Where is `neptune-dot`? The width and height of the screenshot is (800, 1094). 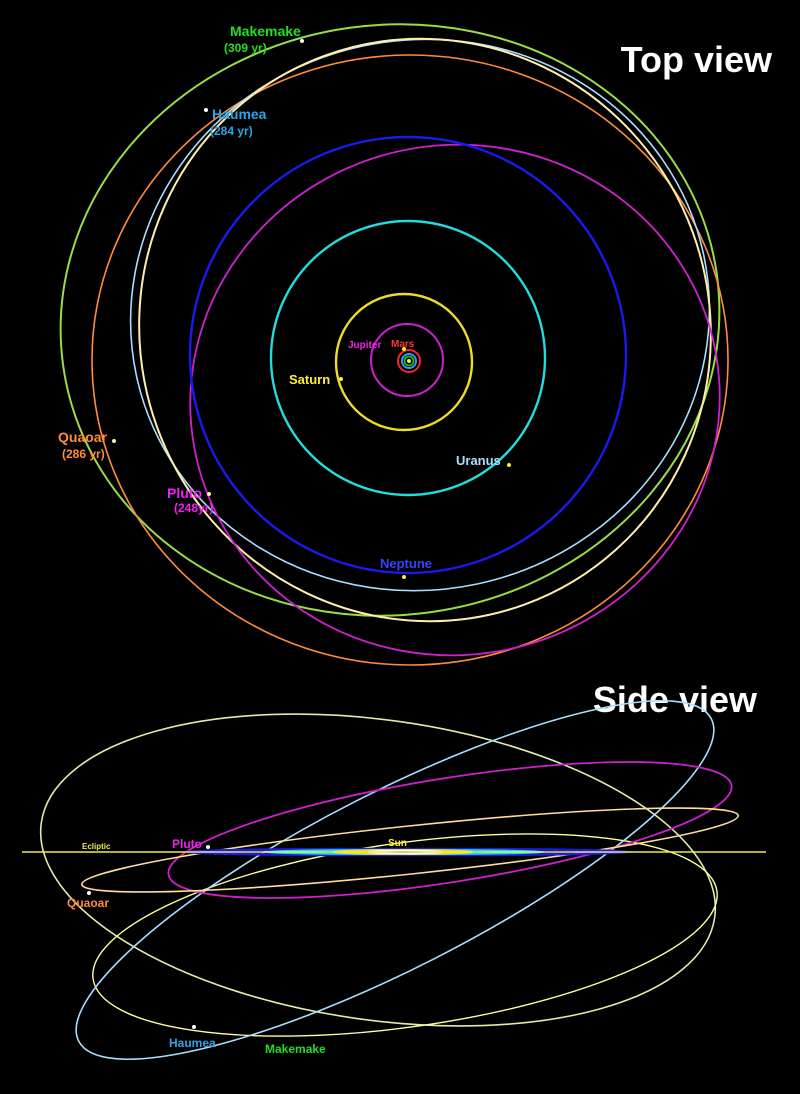
neptune-dot is located at coordinates (404, 577).